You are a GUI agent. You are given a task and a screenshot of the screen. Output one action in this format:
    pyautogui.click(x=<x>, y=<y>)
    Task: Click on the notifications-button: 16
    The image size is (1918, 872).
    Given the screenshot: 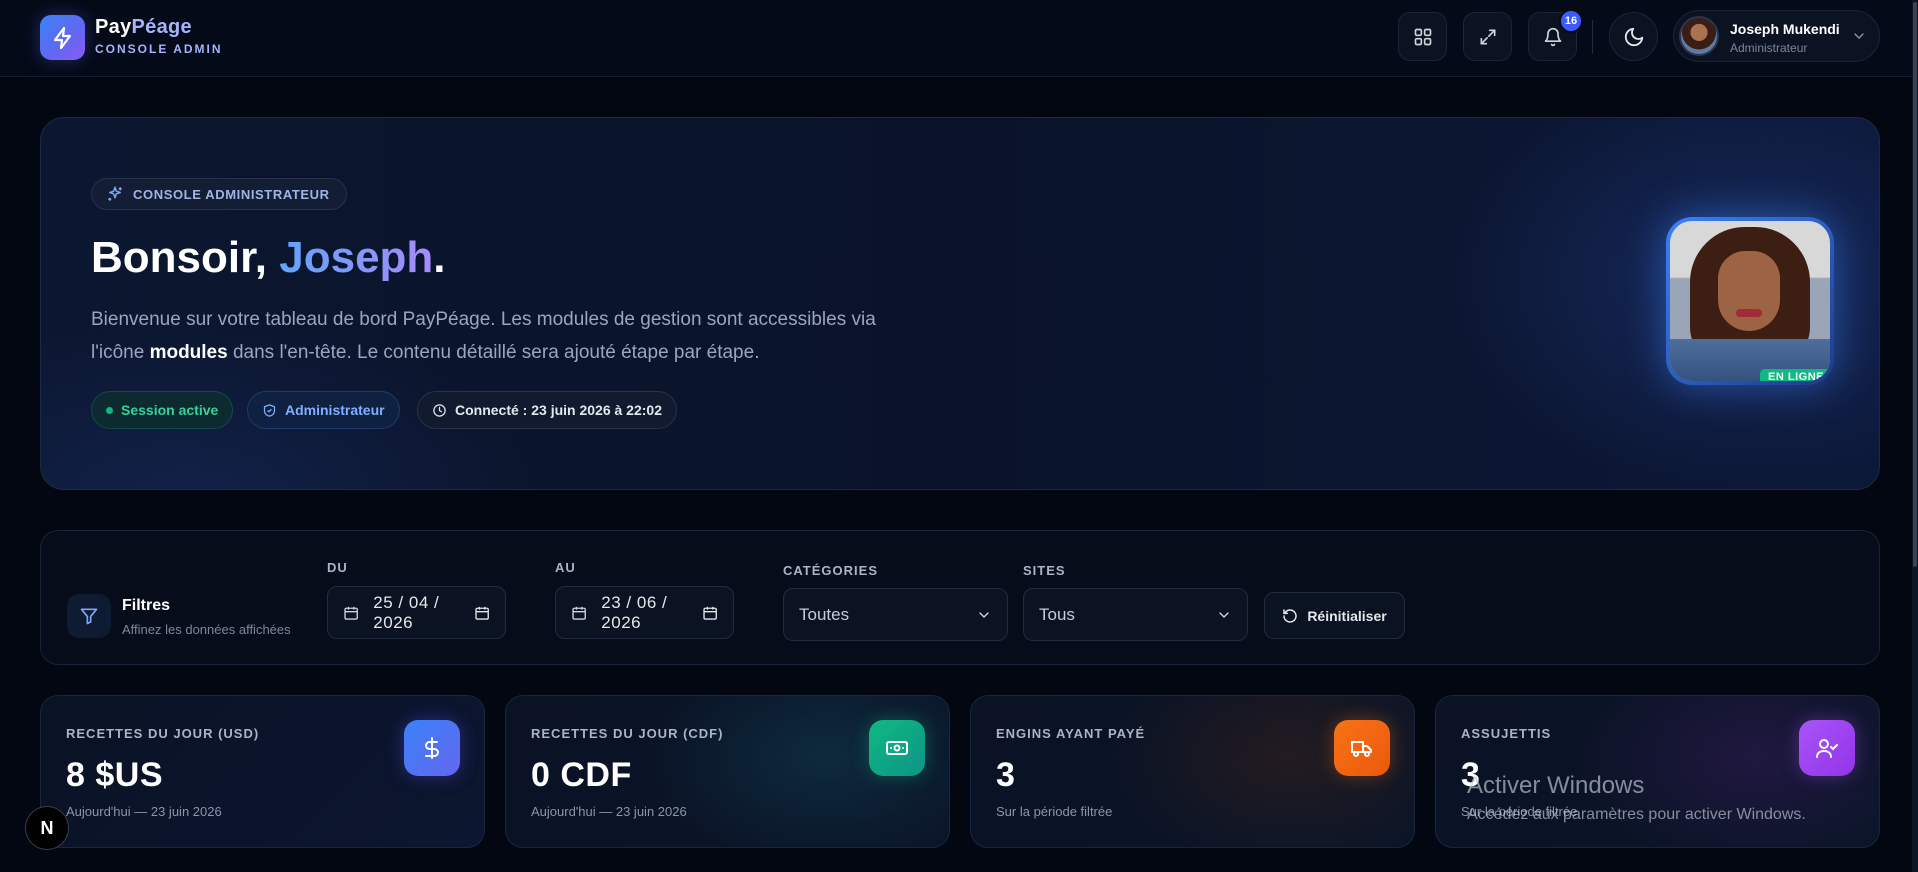 What is the action you would take?
    pyautogui.click(x=1555, y=35)
    